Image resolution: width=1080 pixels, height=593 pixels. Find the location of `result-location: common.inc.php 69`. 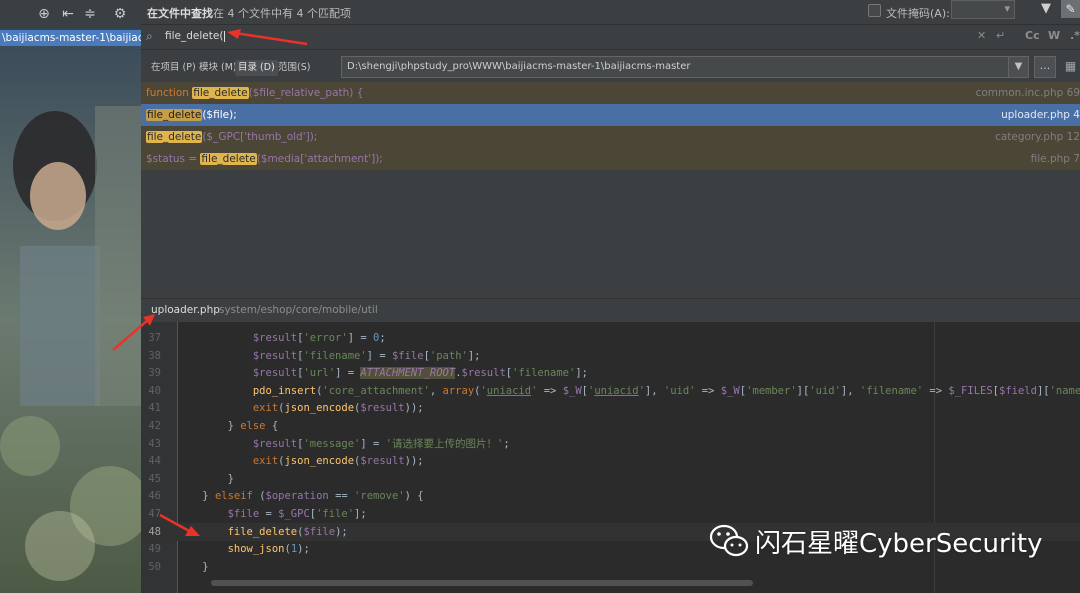

result-location: common.inc.php 69 is located at coordinates (1027, 93).